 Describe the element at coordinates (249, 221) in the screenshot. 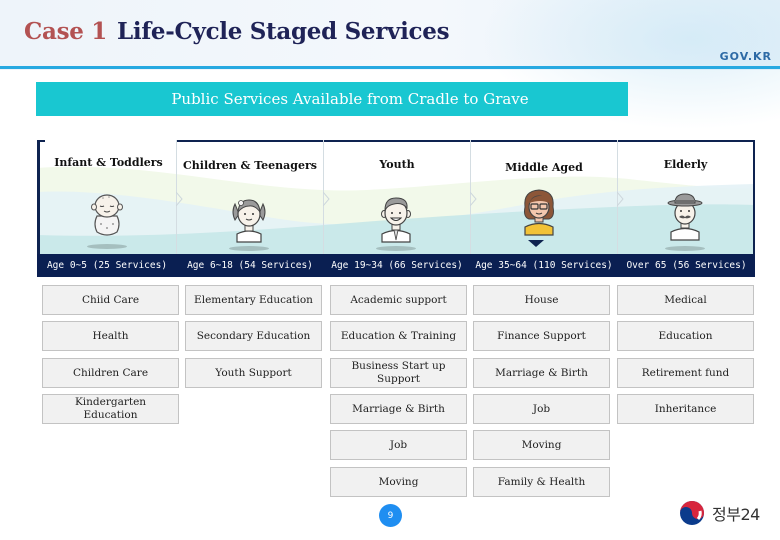

I see `girl-icon` at that location.